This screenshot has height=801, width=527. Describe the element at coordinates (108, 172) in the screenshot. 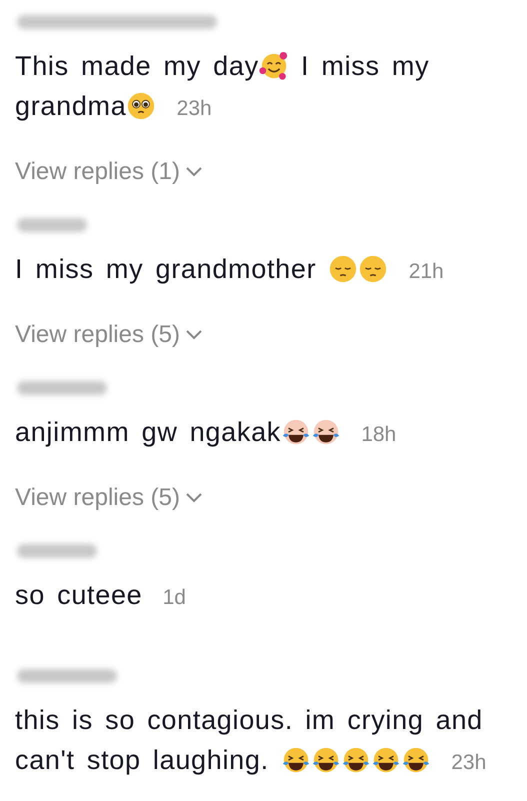

I see `view-replies-link: View replies (1)` at that location.